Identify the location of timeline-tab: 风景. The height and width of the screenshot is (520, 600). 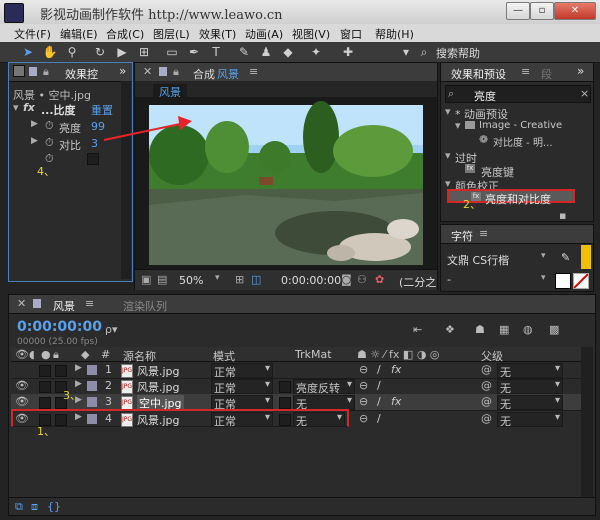
(64, 306).